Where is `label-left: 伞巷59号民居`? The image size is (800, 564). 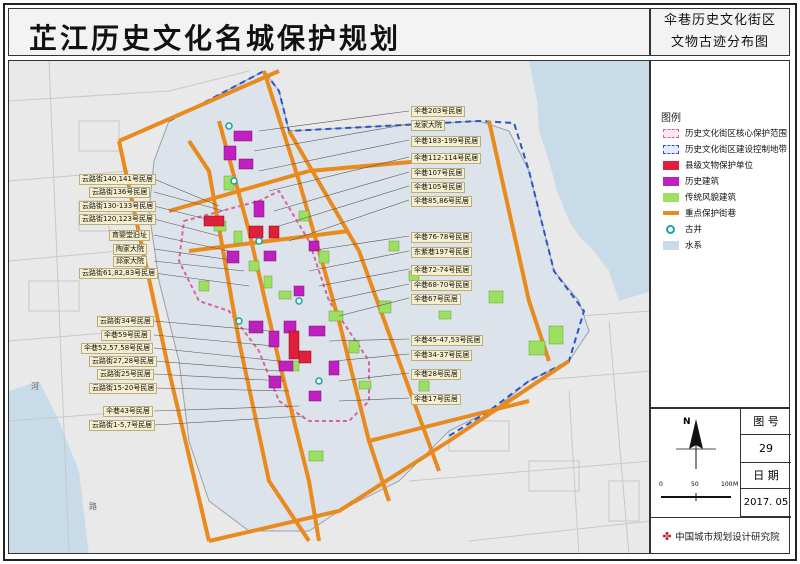
label-left: 伞巷59号民居 is located at coordinates (126, 335).